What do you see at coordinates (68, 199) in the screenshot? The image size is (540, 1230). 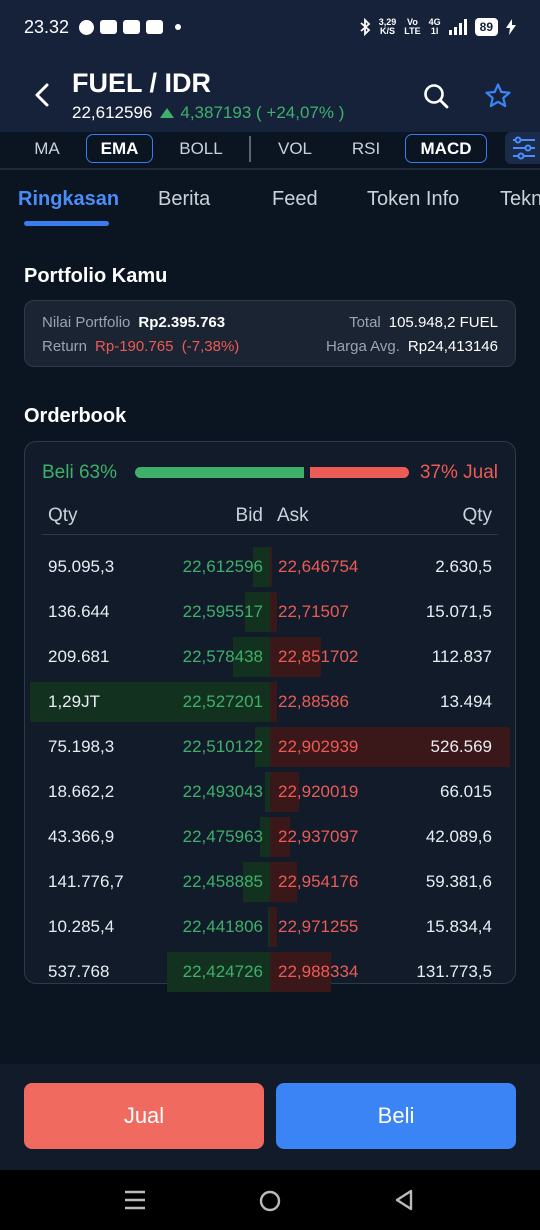 I see `tab-ringkasan: Ringkasan` at bounding box center [68, 199].